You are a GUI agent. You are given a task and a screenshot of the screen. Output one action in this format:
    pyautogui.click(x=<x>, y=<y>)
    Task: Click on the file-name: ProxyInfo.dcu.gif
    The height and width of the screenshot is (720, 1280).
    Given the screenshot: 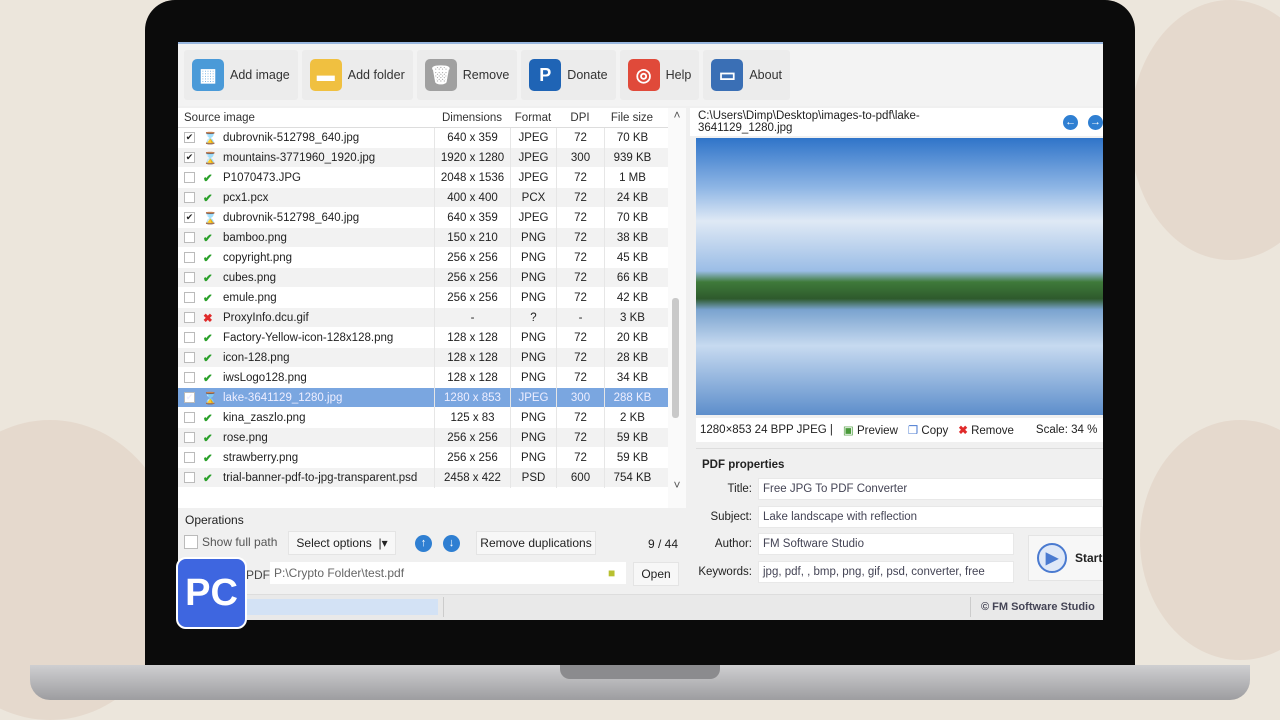 What is the action you would take?
    pyautogui.click(x=266, y=317)
    